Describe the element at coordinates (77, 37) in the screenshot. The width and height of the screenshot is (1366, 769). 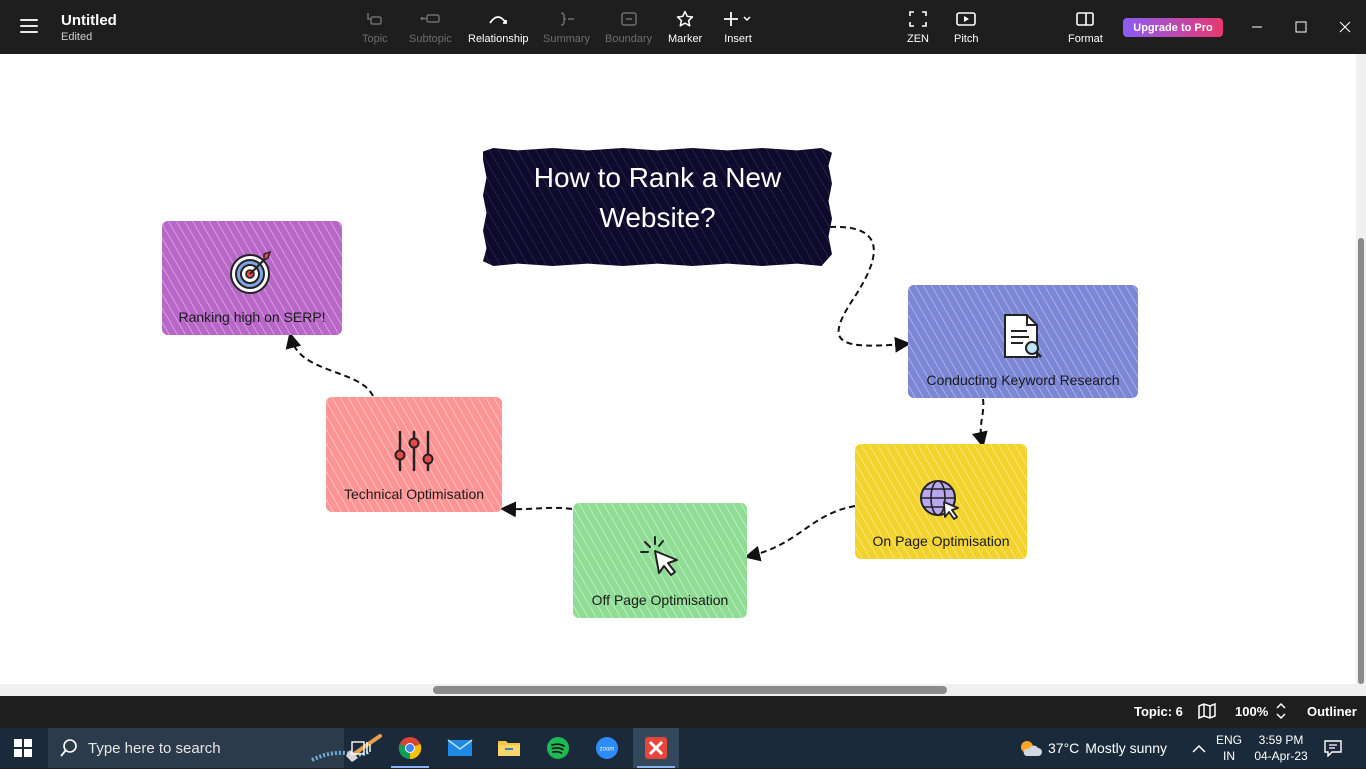
I see `document-status: Edited` at that location.